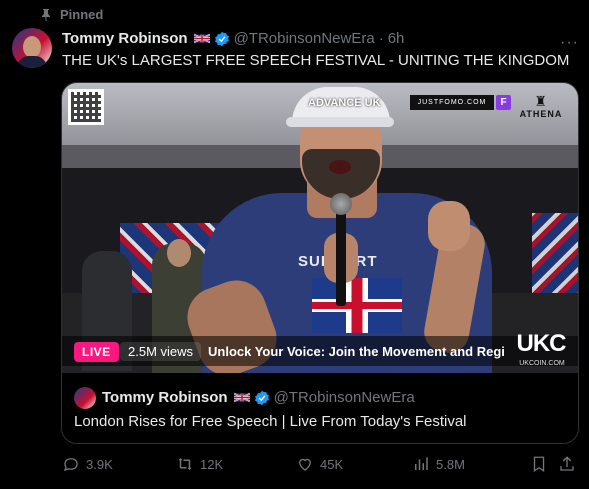 Image resolution: width=589 pixels, height=489 pixels. Describe the element at coordinates (305, 464) in the screenshot. I see `heart-icon` at that location.